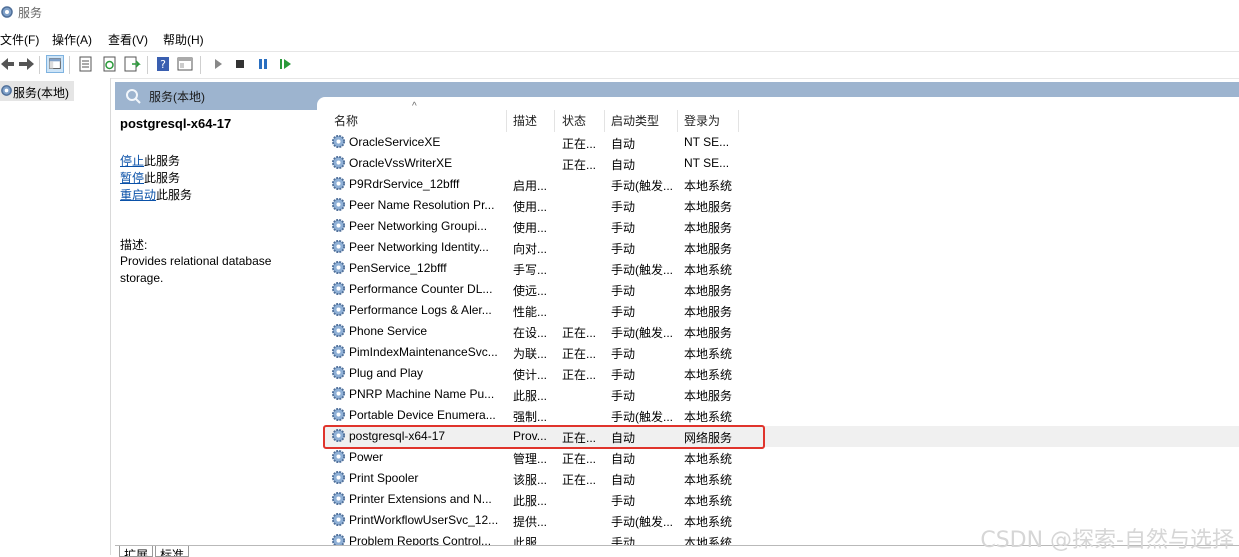 The width and height of the screenshot is (1239, 557). I want to click on table-row: Power 管理... 正在... 自动 本地系统, so click(782, 457).